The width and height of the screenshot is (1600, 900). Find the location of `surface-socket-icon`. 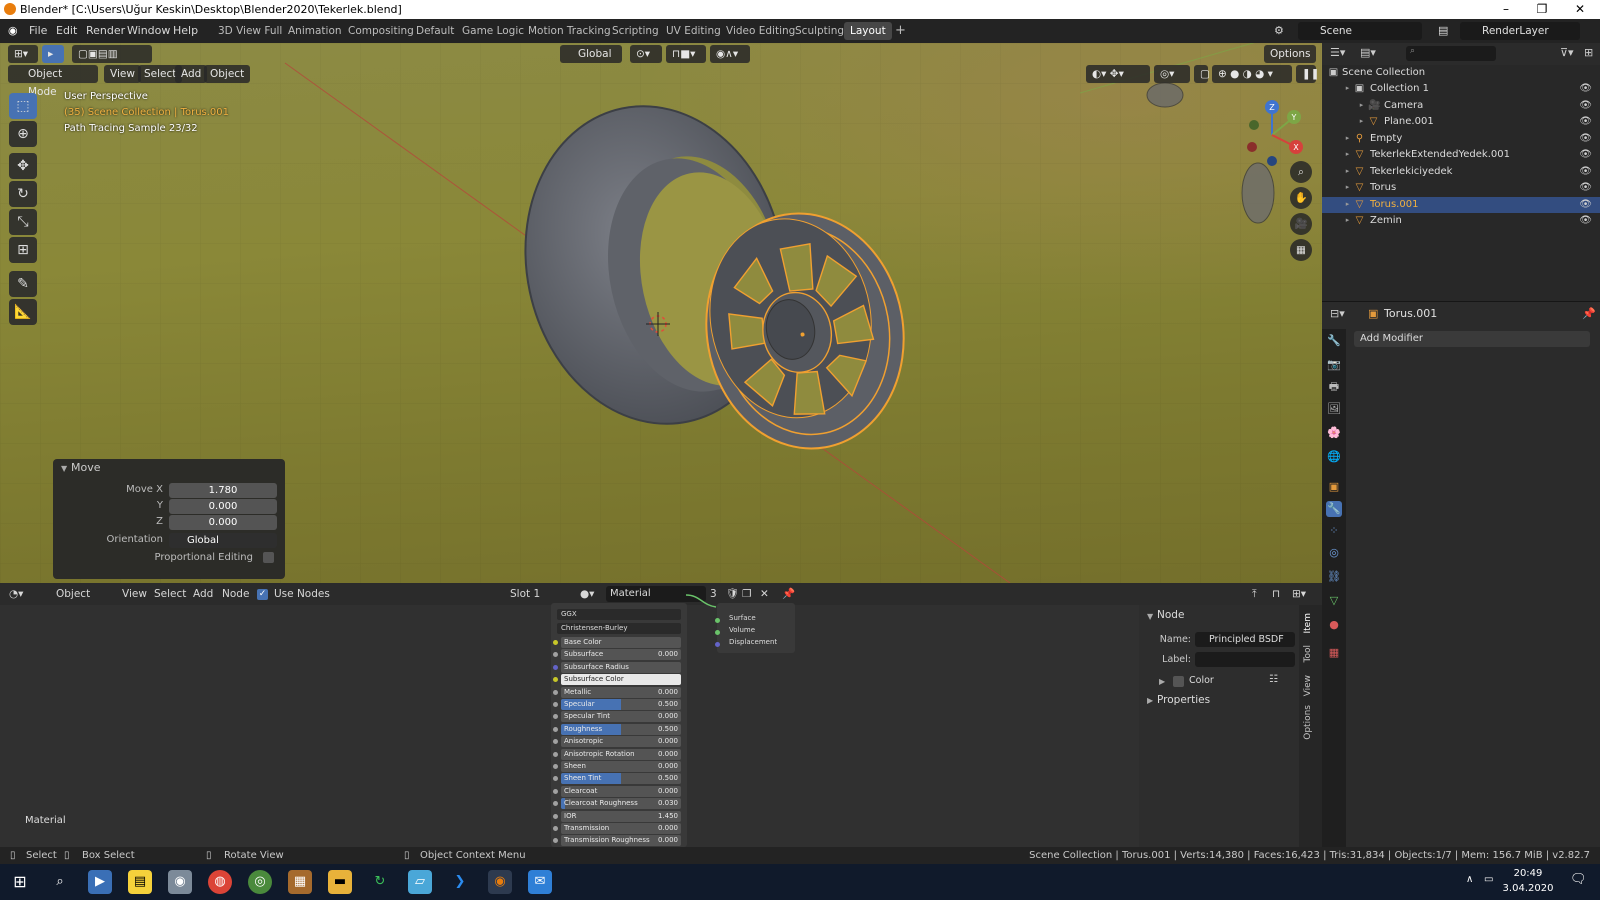

surface-socket-icon is located at coordinates (717, 620).